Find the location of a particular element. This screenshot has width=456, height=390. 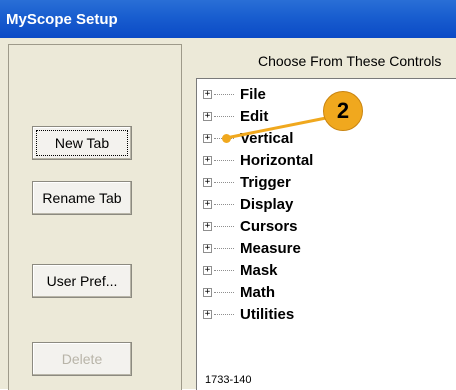

callout-line is located at coordinates (276, 128).